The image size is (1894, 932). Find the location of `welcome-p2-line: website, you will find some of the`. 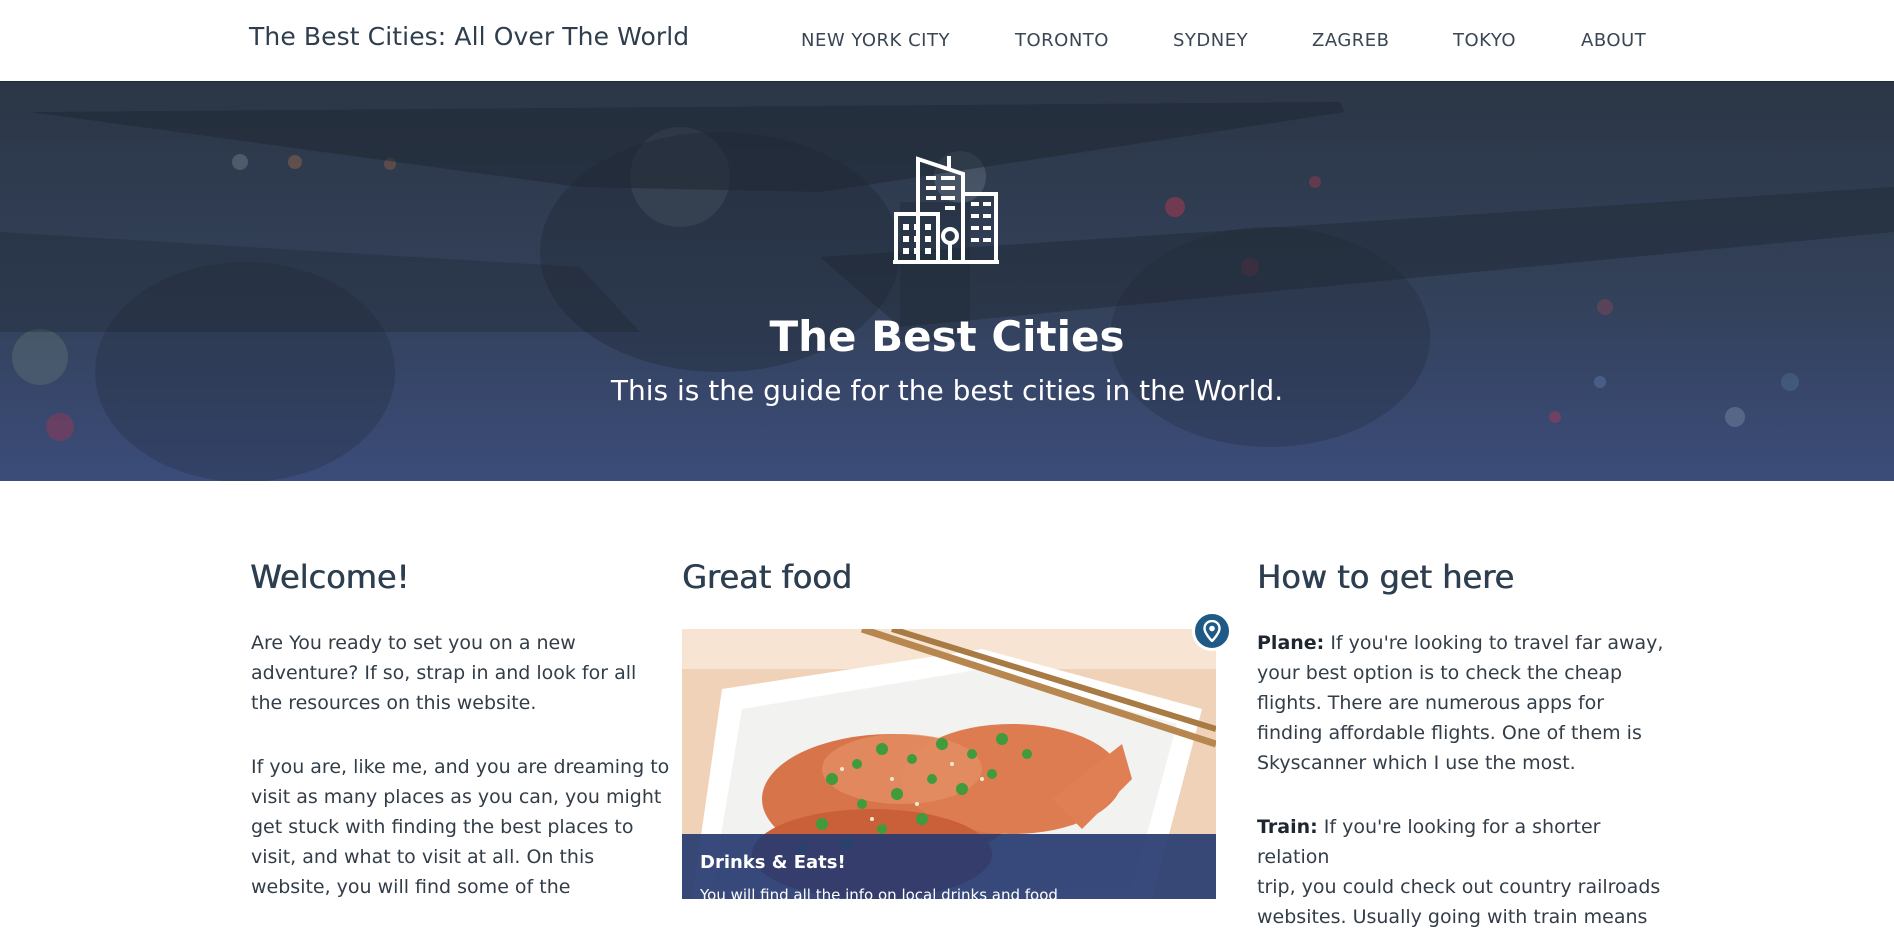

welcome-p2-line: website, you will find some of the is located at coordinates (411, 887).